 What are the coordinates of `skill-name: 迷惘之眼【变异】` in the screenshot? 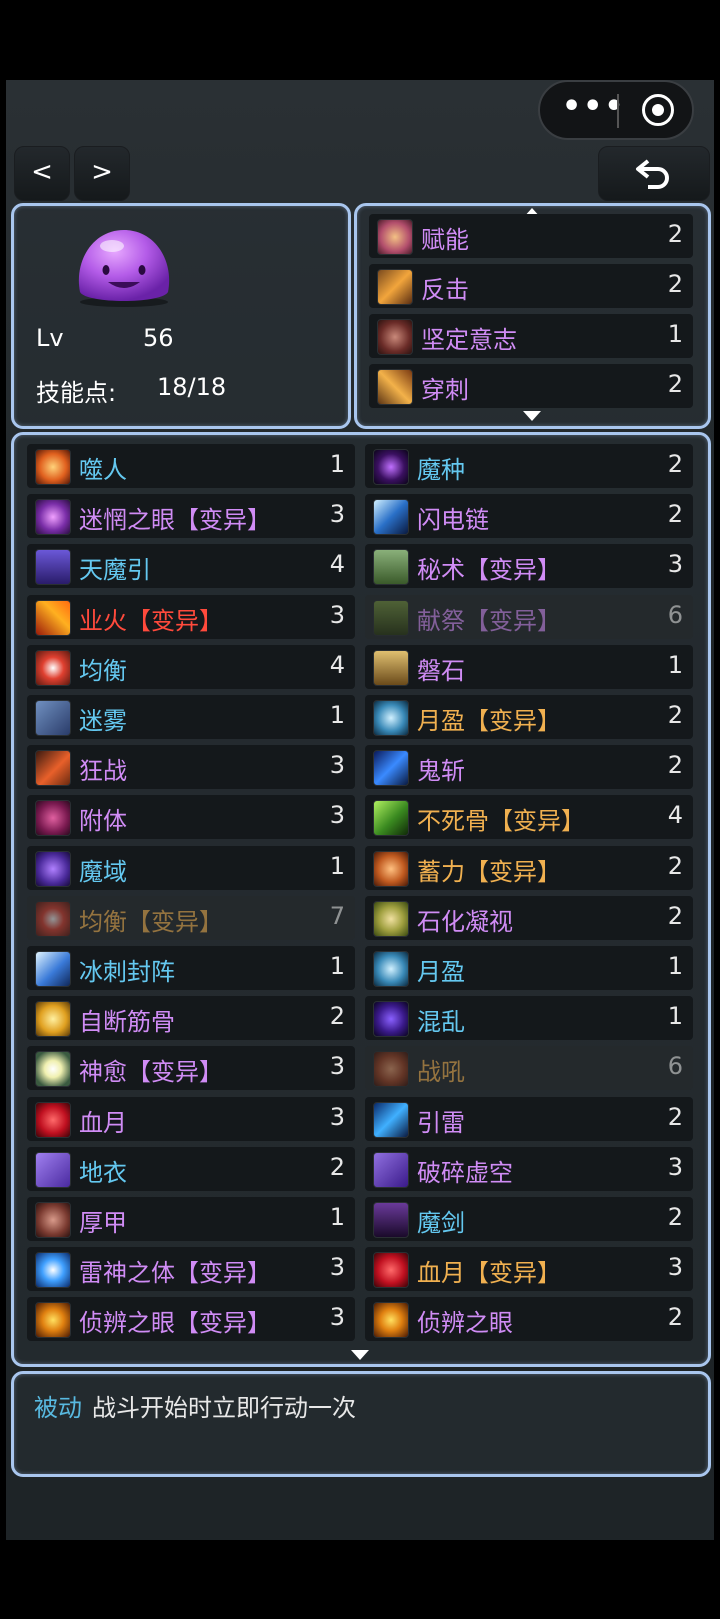 It's located at (175, 520).